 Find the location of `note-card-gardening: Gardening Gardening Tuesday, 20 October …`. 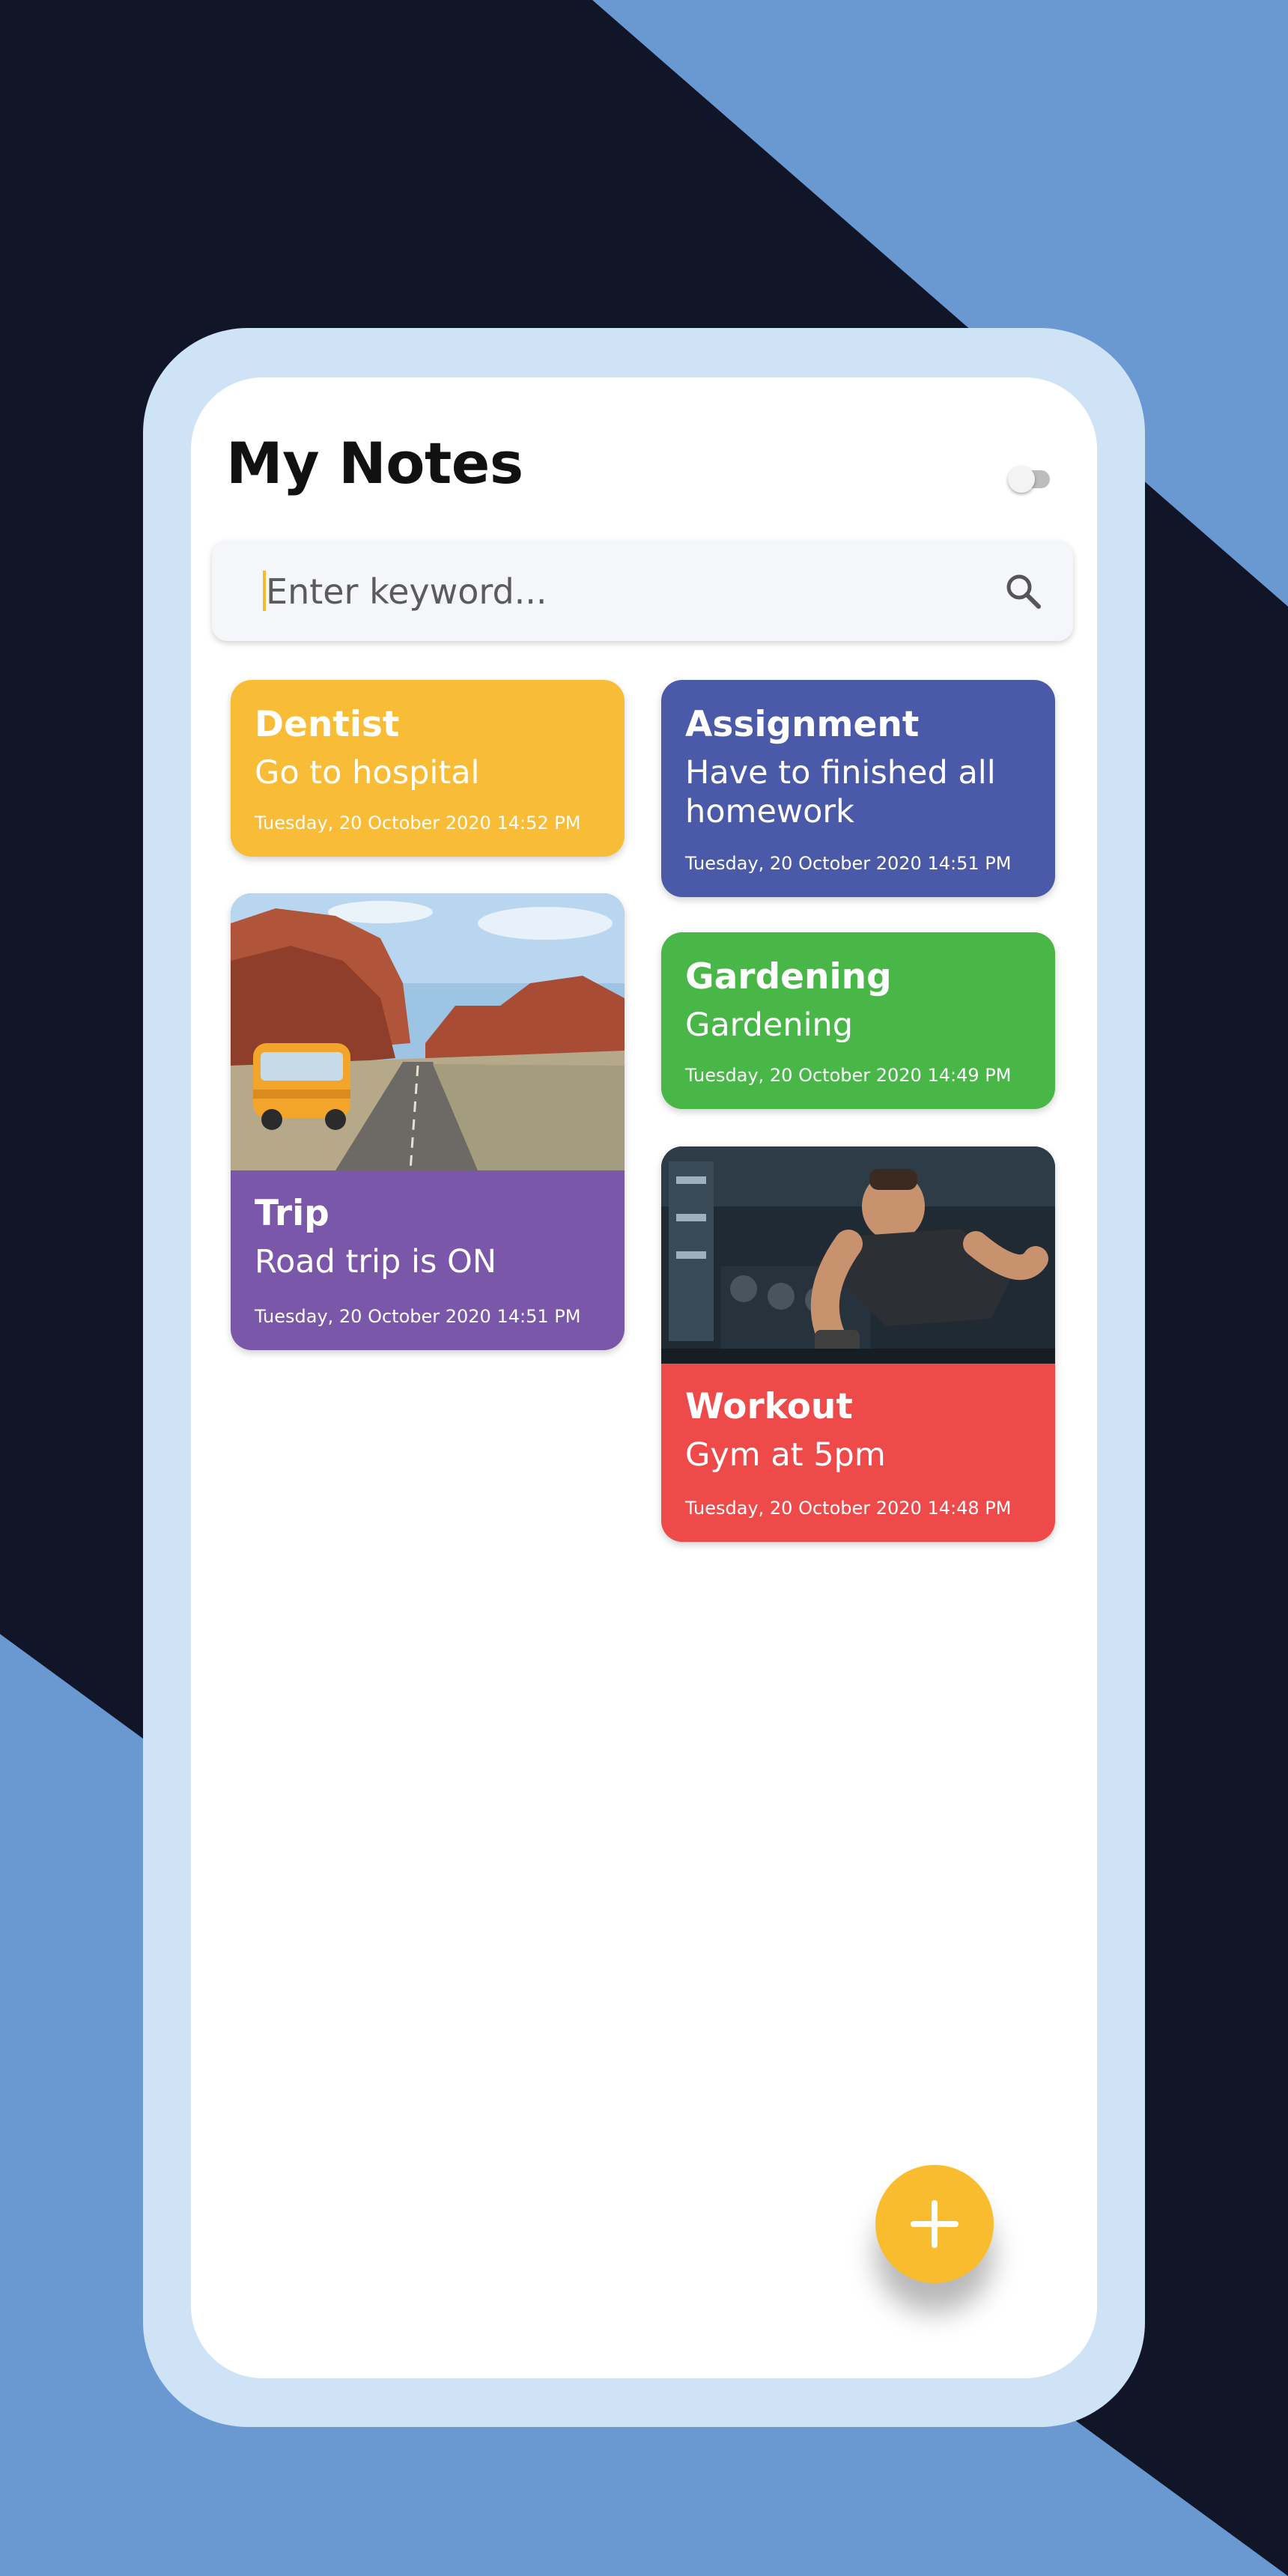

note-card-gardening: Gardening Gardening Tuesday, 20 October … is located at coordinates (858, 1020).